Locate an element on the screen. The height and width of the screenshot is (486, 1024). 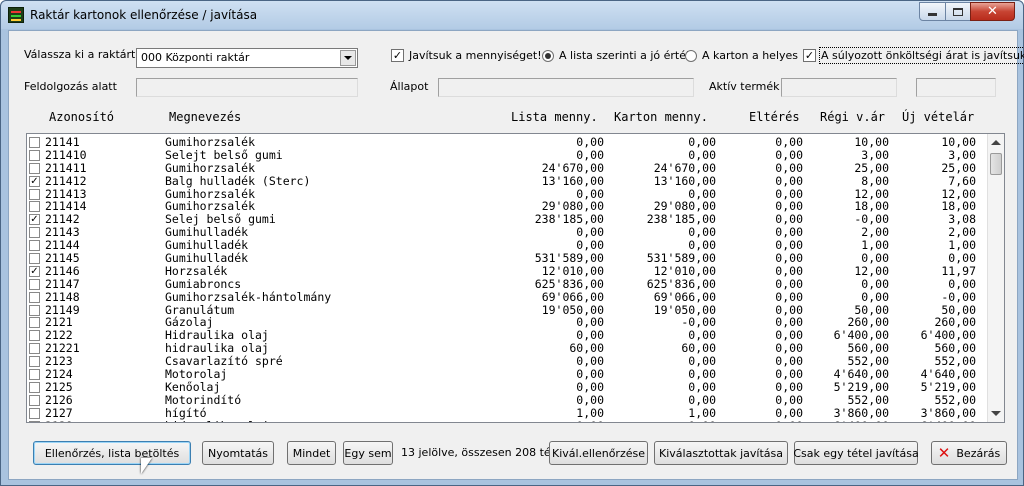
col-header-id: Azonosító is located at coordinates (81, 117).